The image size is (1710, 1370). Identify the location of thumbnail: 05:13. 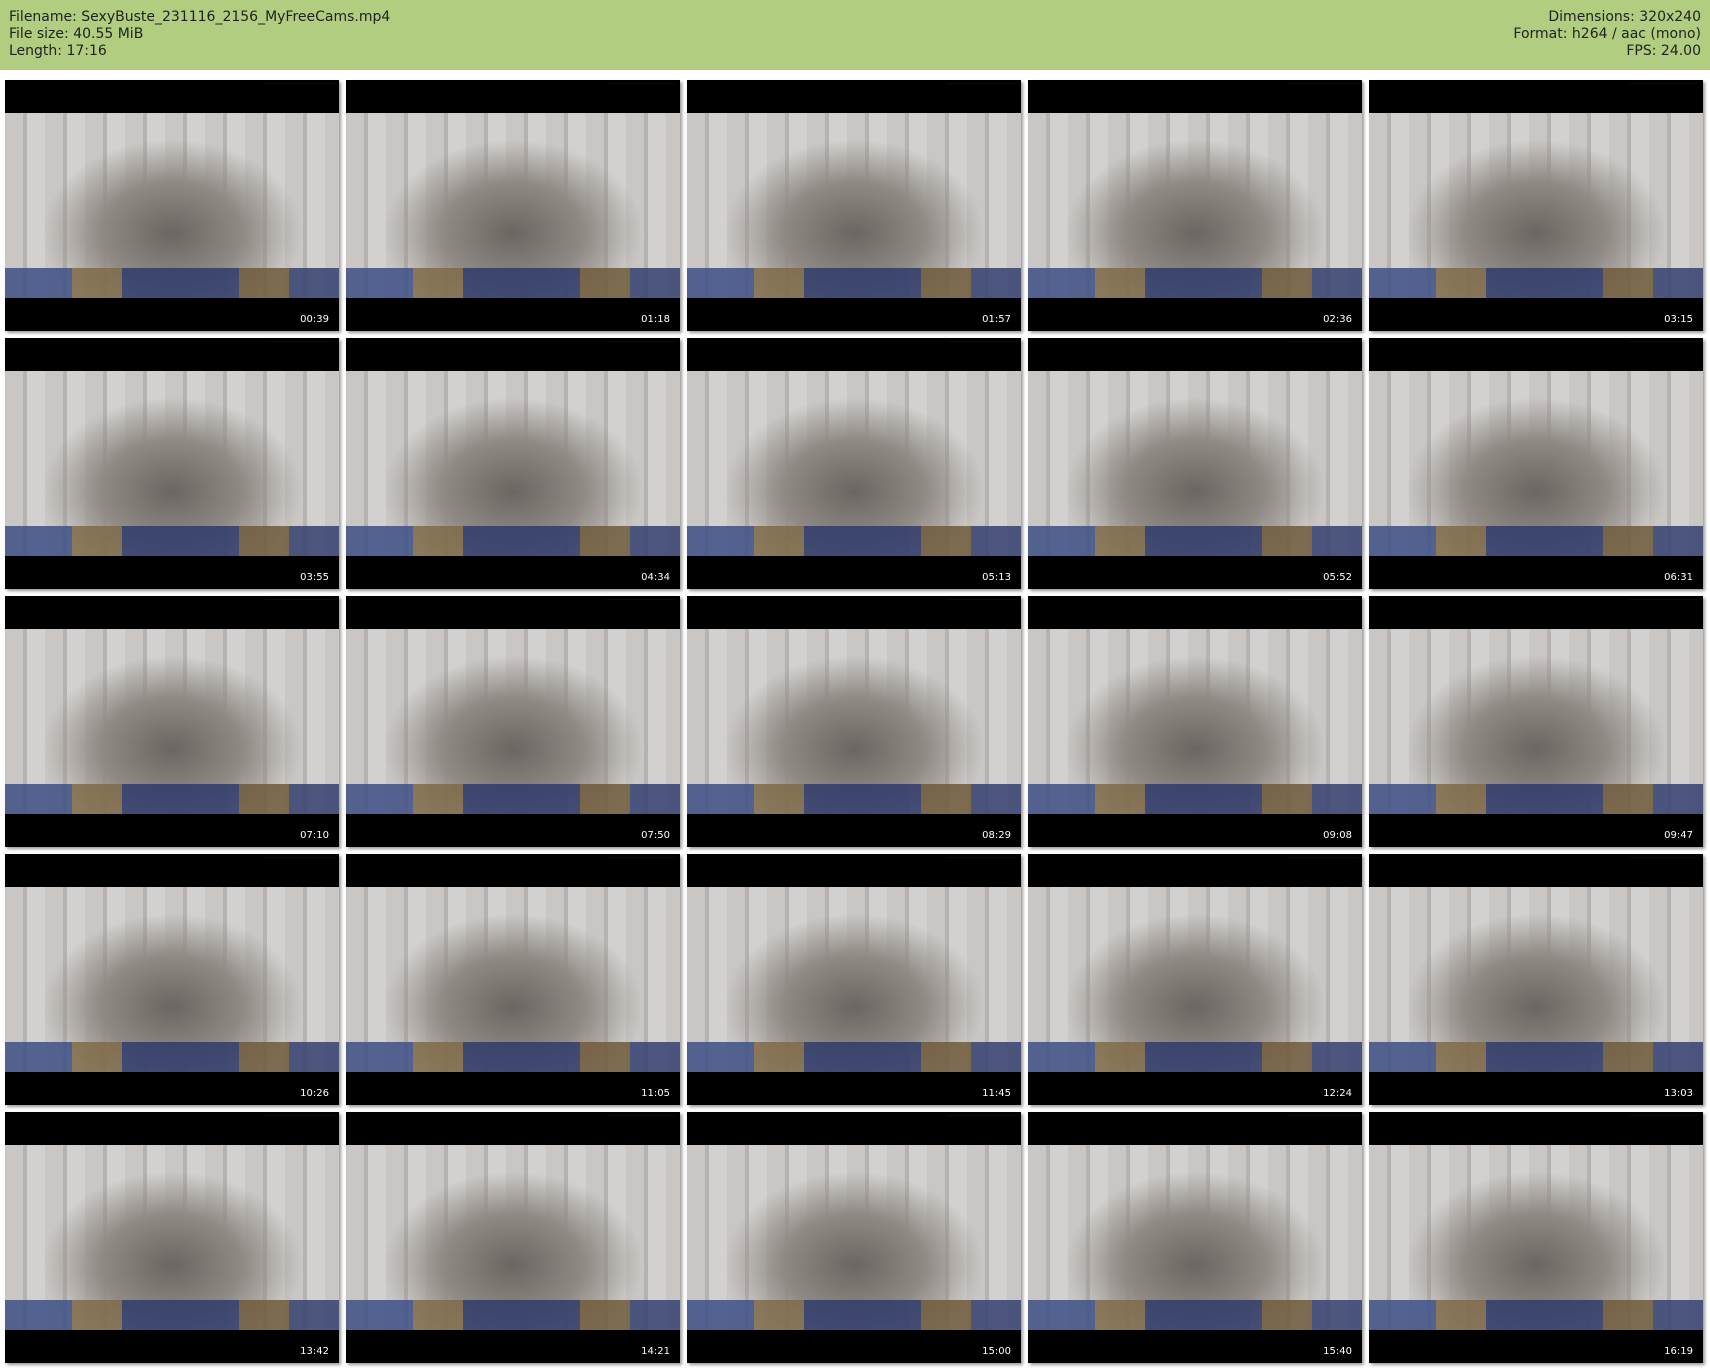
(854, 463).